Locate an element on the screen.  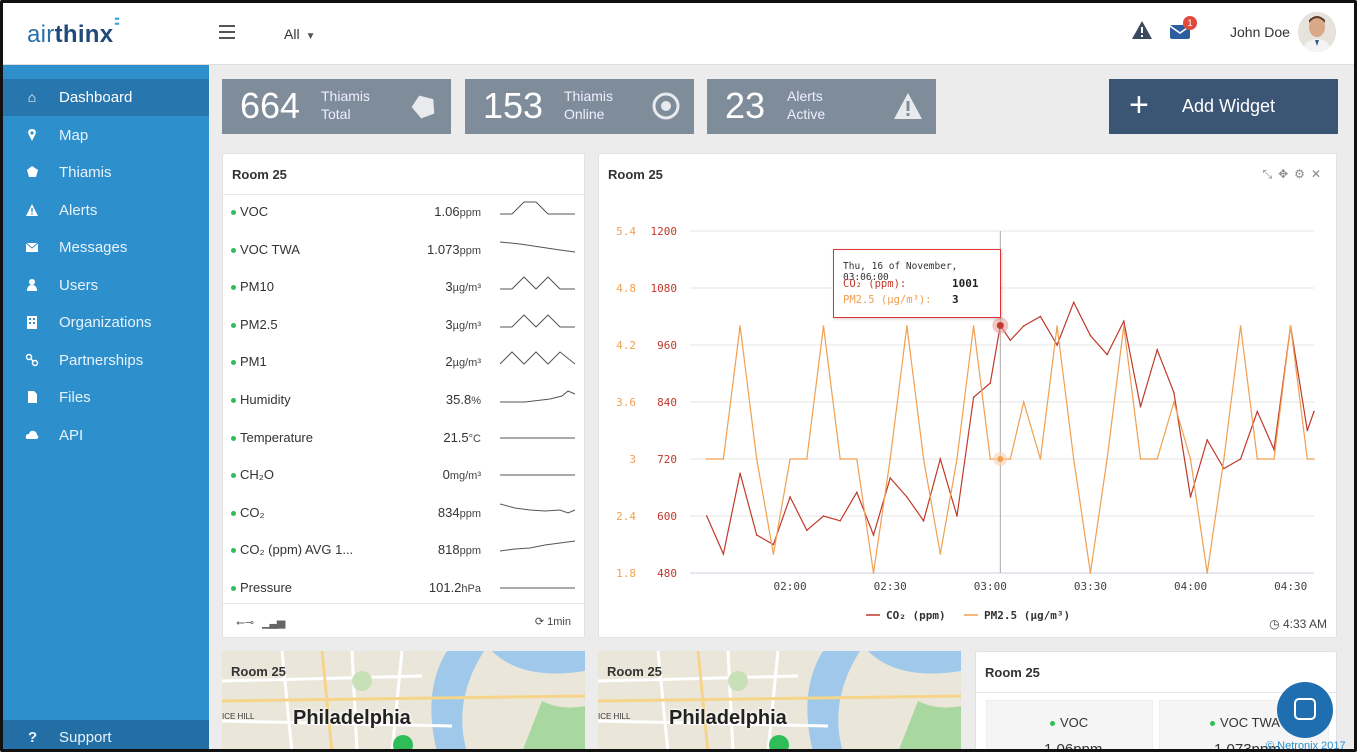
legend-label: CO₂ (ppm) is located at coordinates (916, 615).